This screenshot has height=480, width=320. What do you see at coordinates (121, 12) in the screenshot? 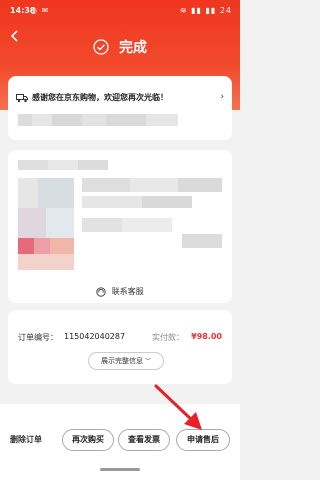
I see `status-bar: 14:38 ◷ ✉ ≋ ▮▮ ▮▮ 24` at bounding box center [121, 12].